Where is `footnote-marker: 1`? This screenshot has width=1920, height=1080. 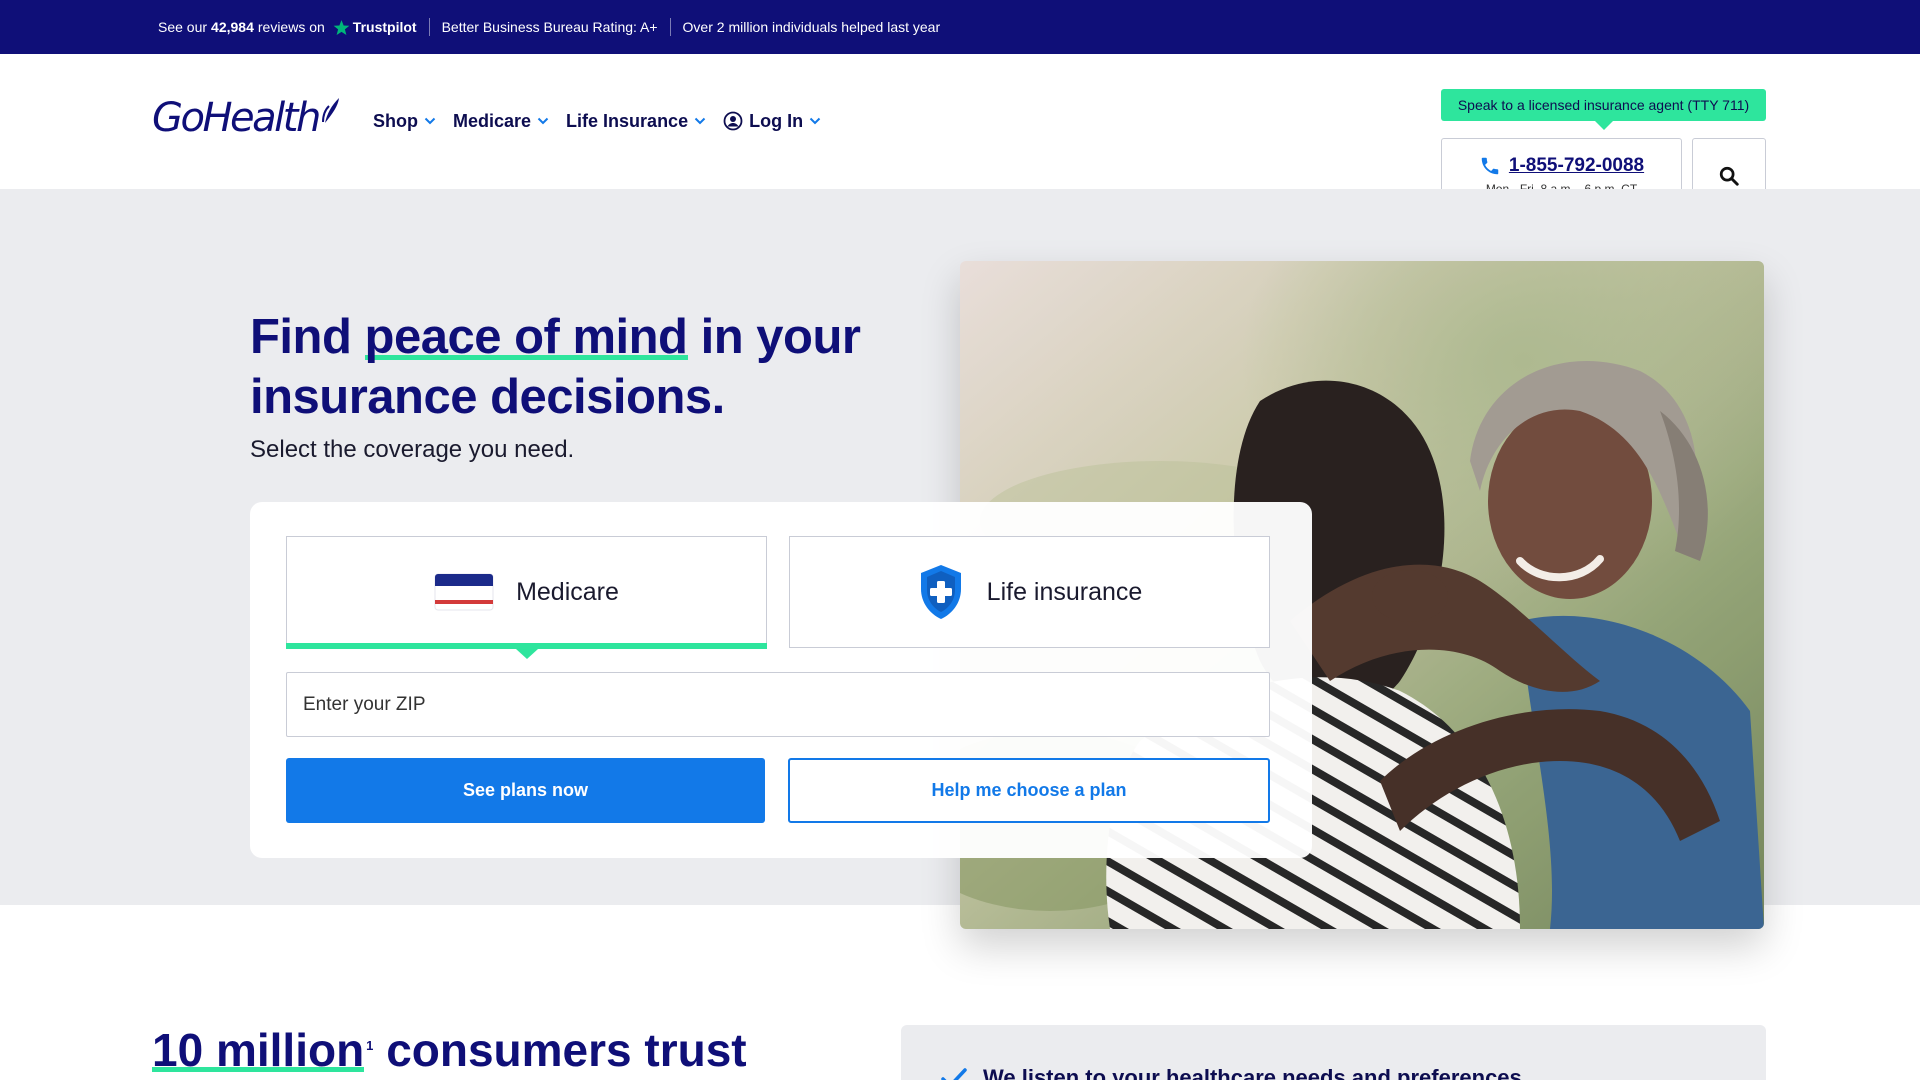 footnote-marker: 1 is located at coordinates (369, 1045).